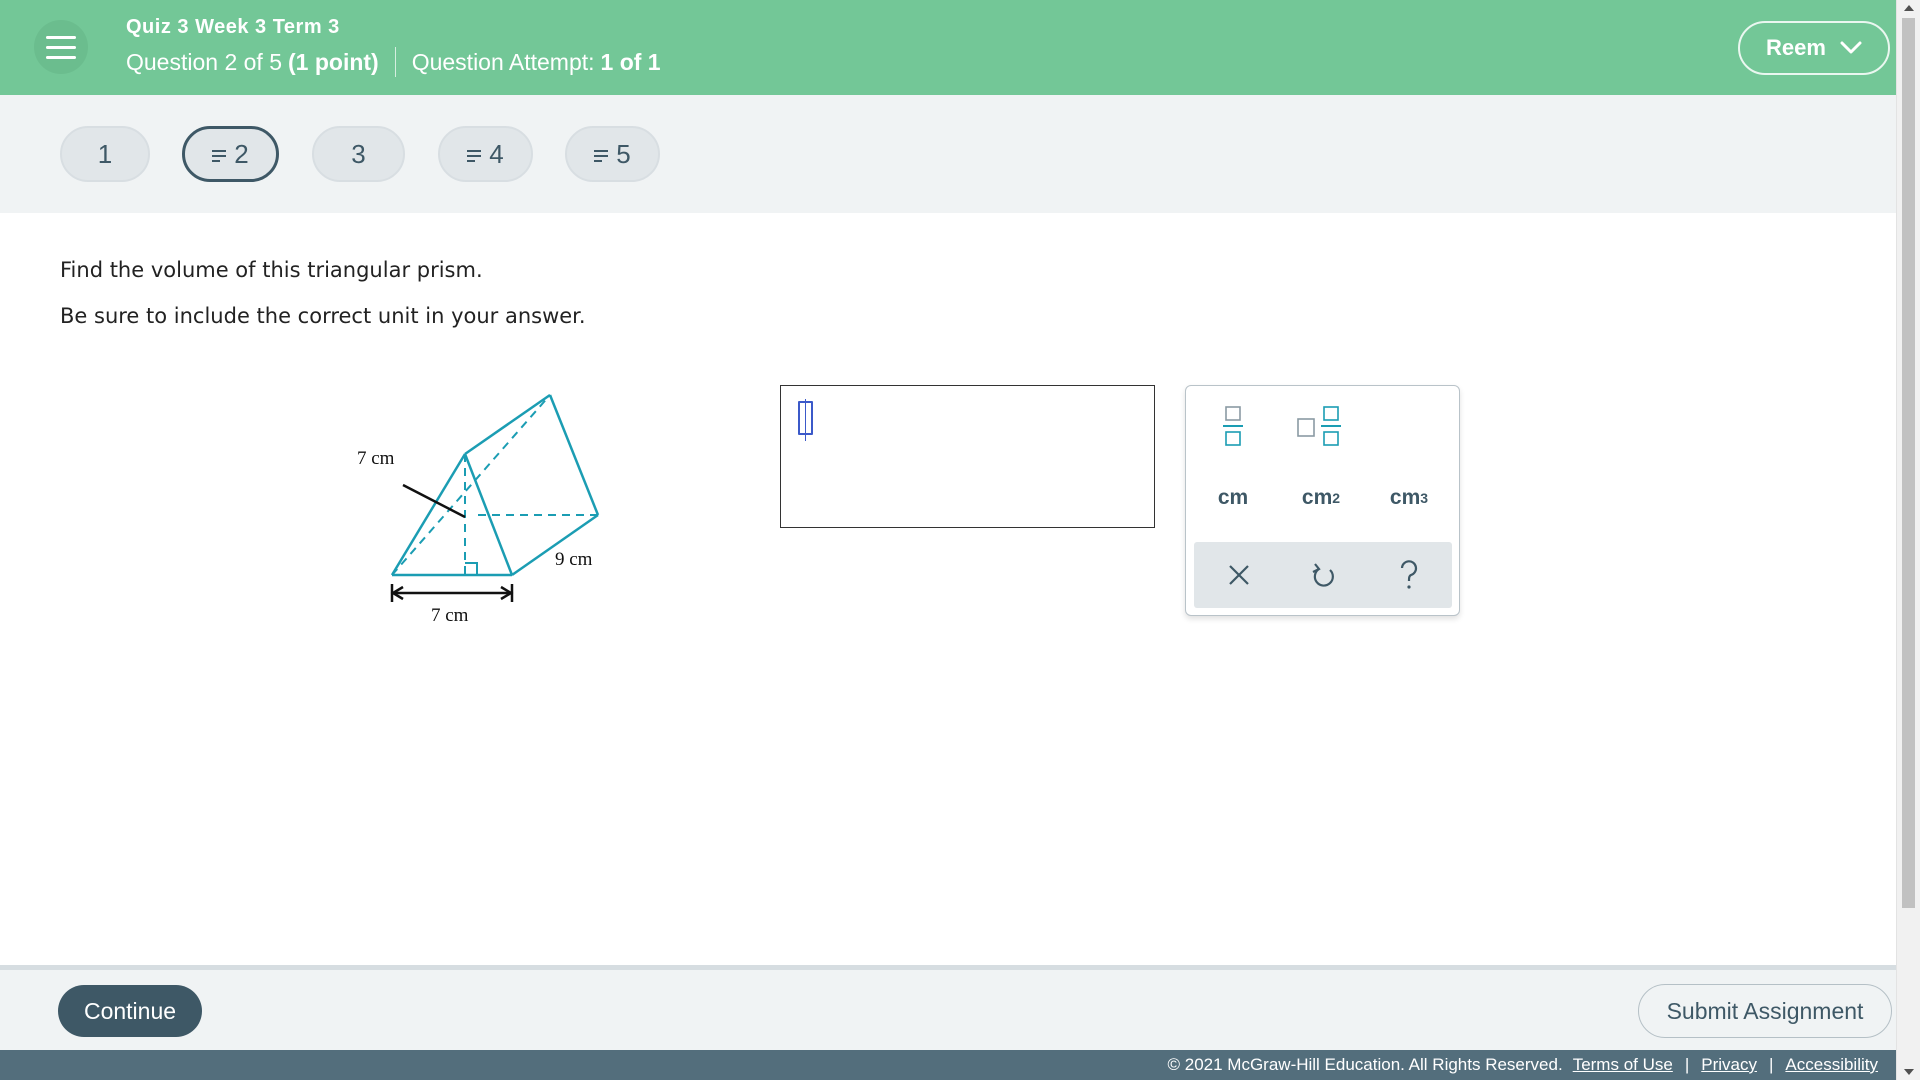  Describe the element at coordinates (1796, 47) in the screenshot. I see `user-name: Reem` at that location.